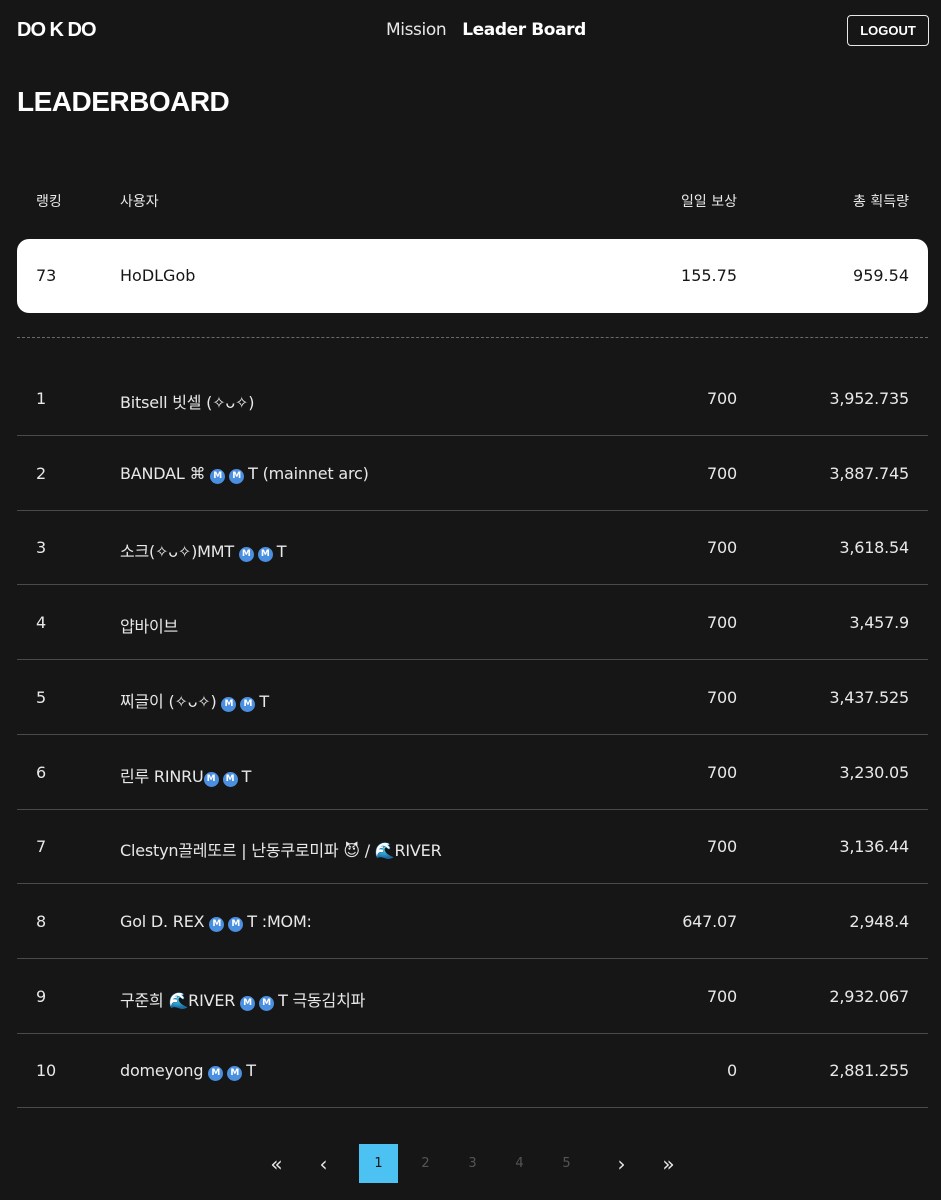 The height and width of the screenshot is (1200, 941). Describe the element at coordinates (472, 276) in the screenshot. I see `my-rank-row: 73 HoDLGob 155.75 959.54` at that location.